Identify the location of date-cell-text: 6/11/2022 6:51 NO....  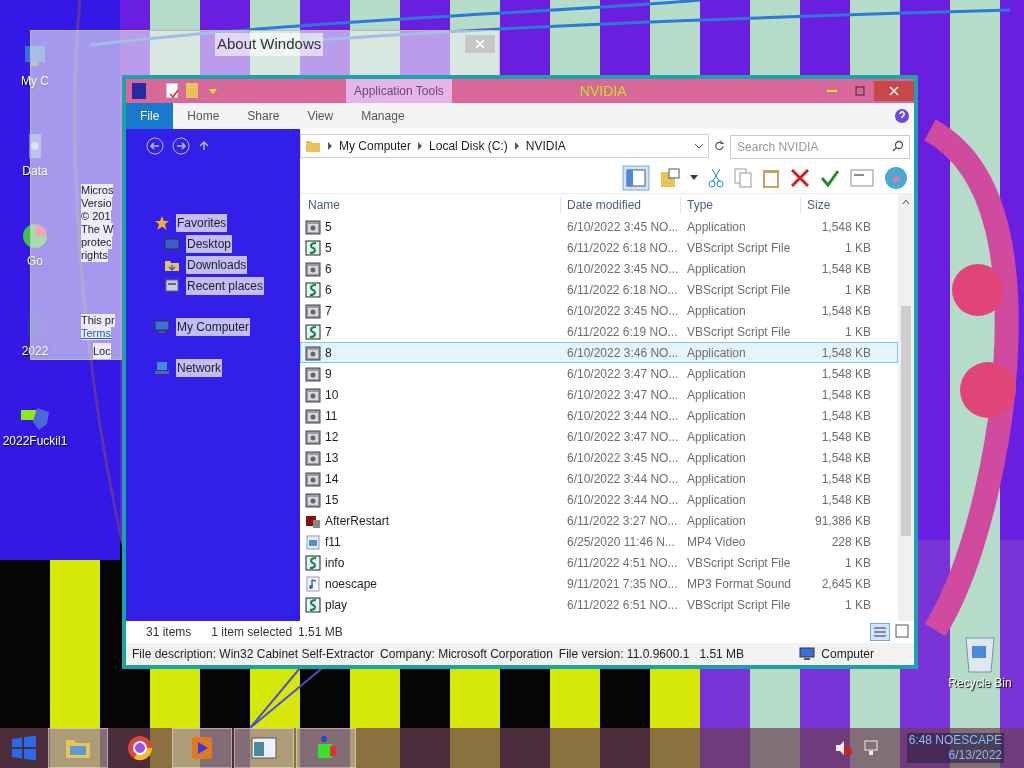
(622, 605).